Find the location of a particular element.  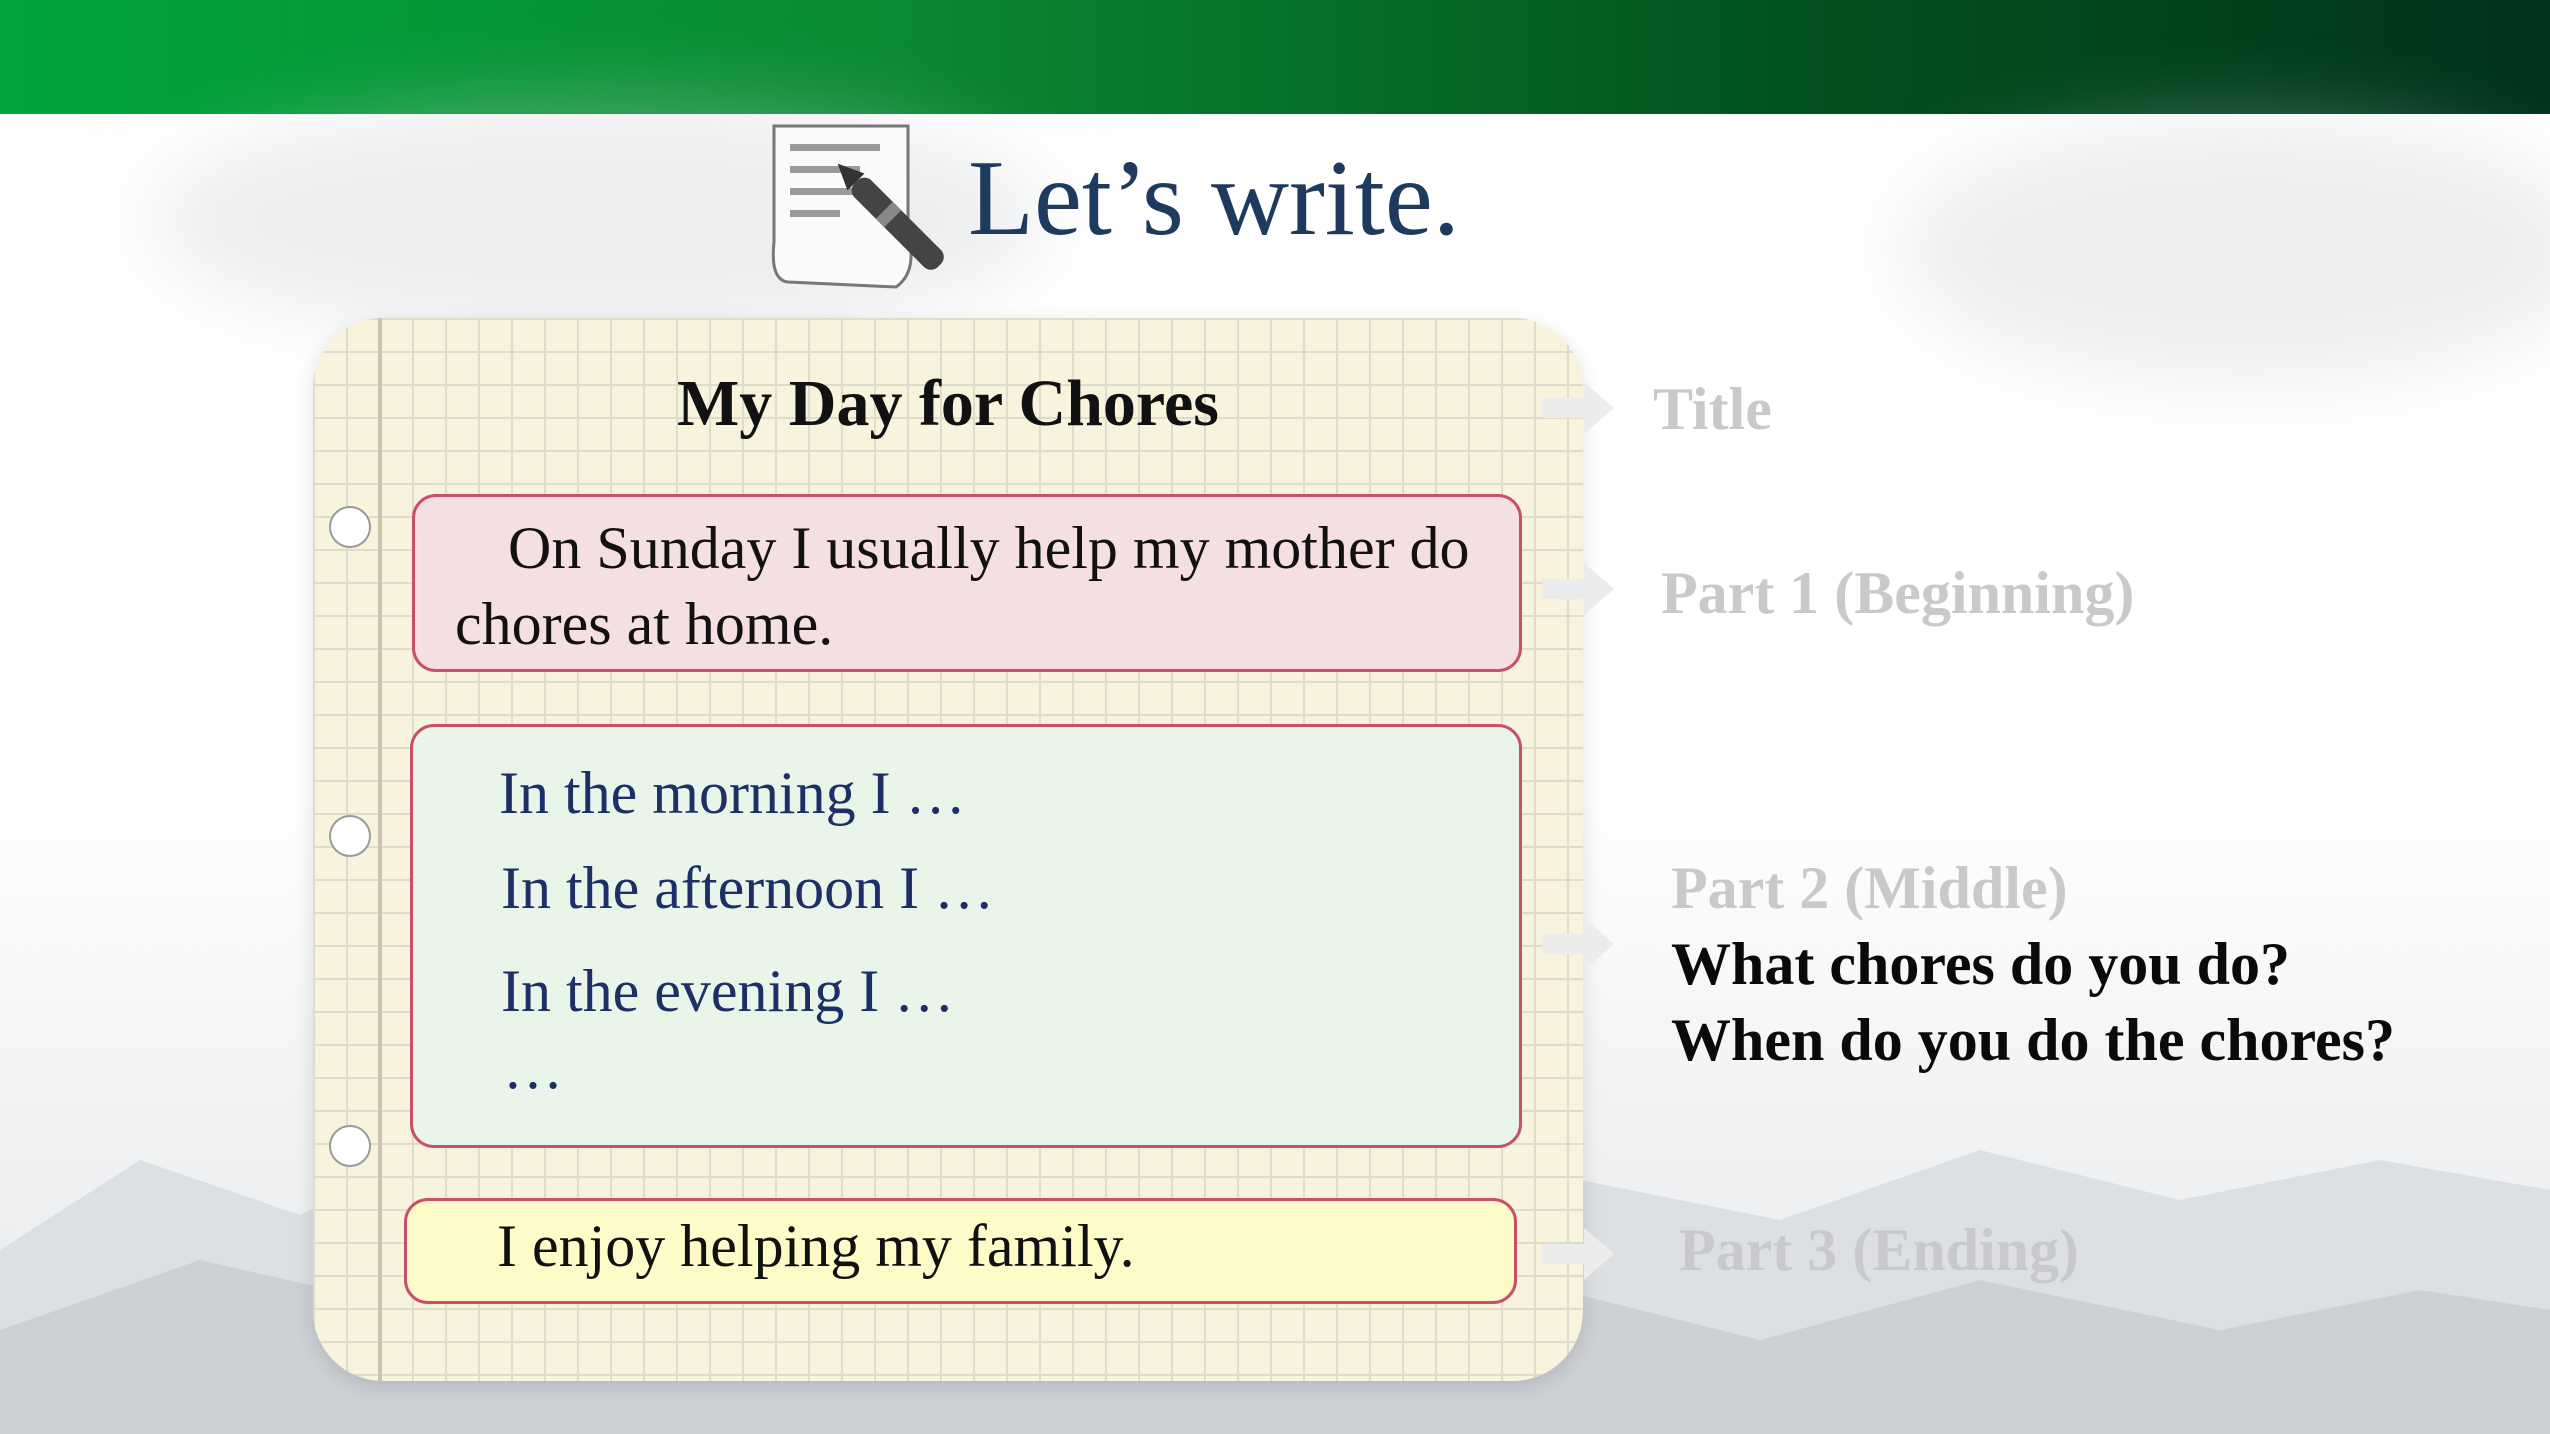

margin-line is located at coordinates (380, 849).